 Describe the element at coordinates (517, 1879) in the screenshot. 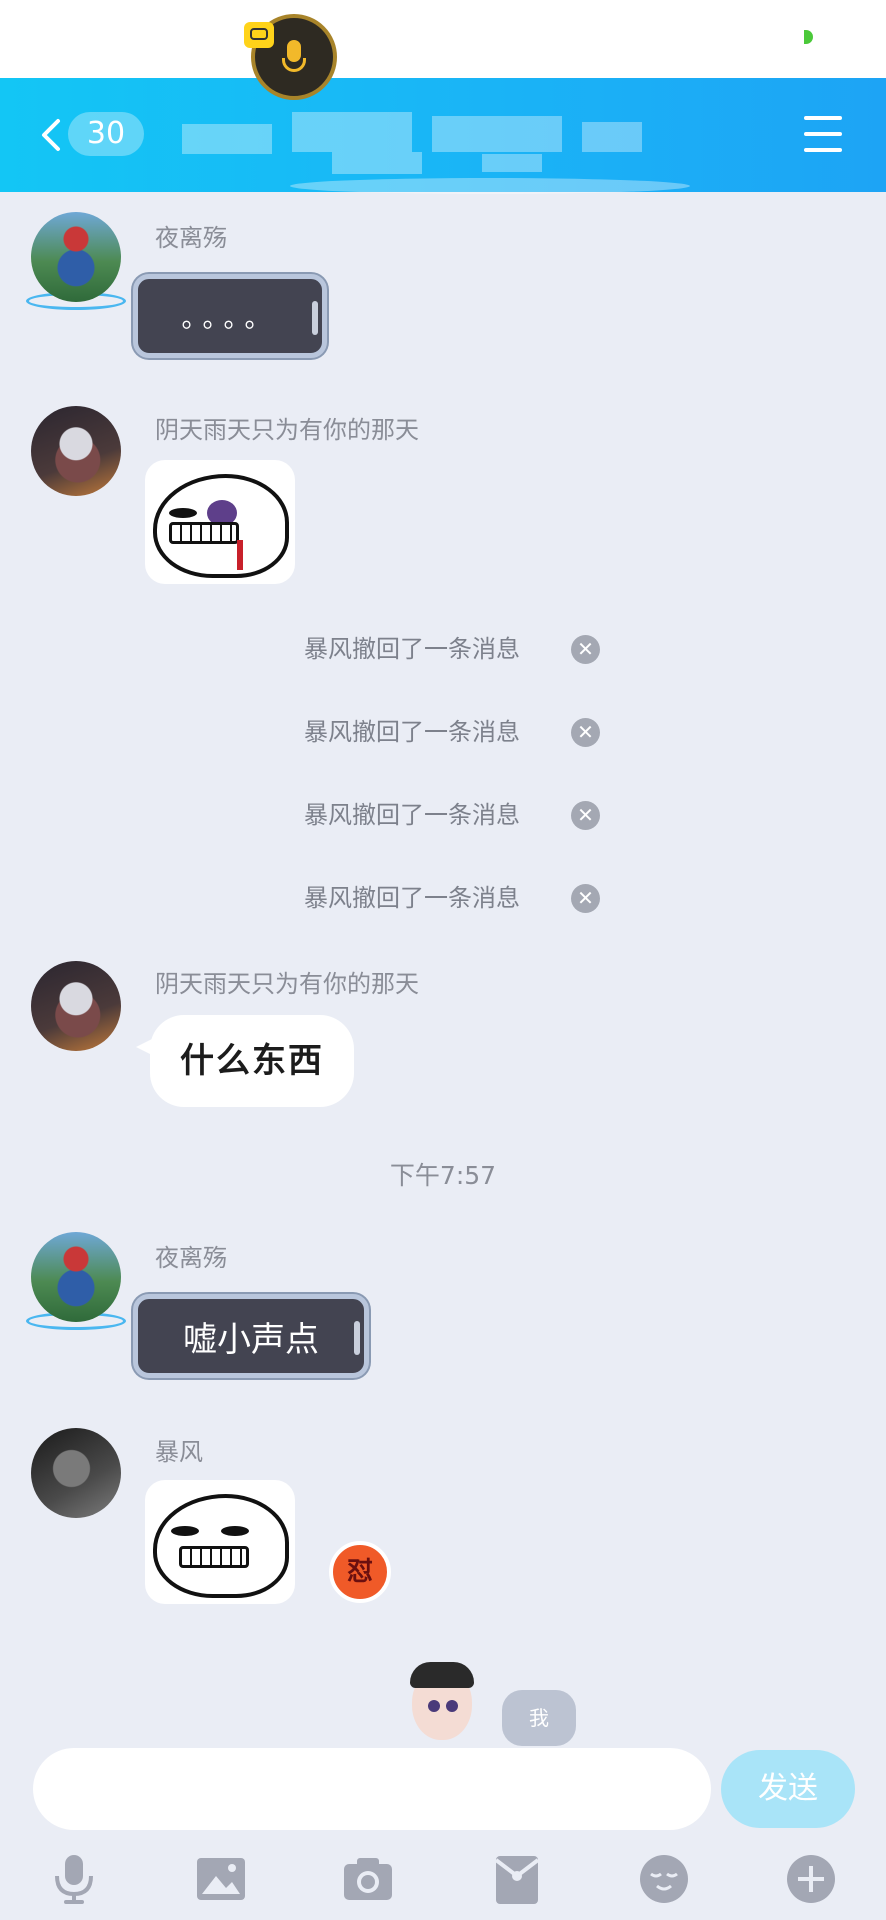

I see `red-packet-icon` at that location.